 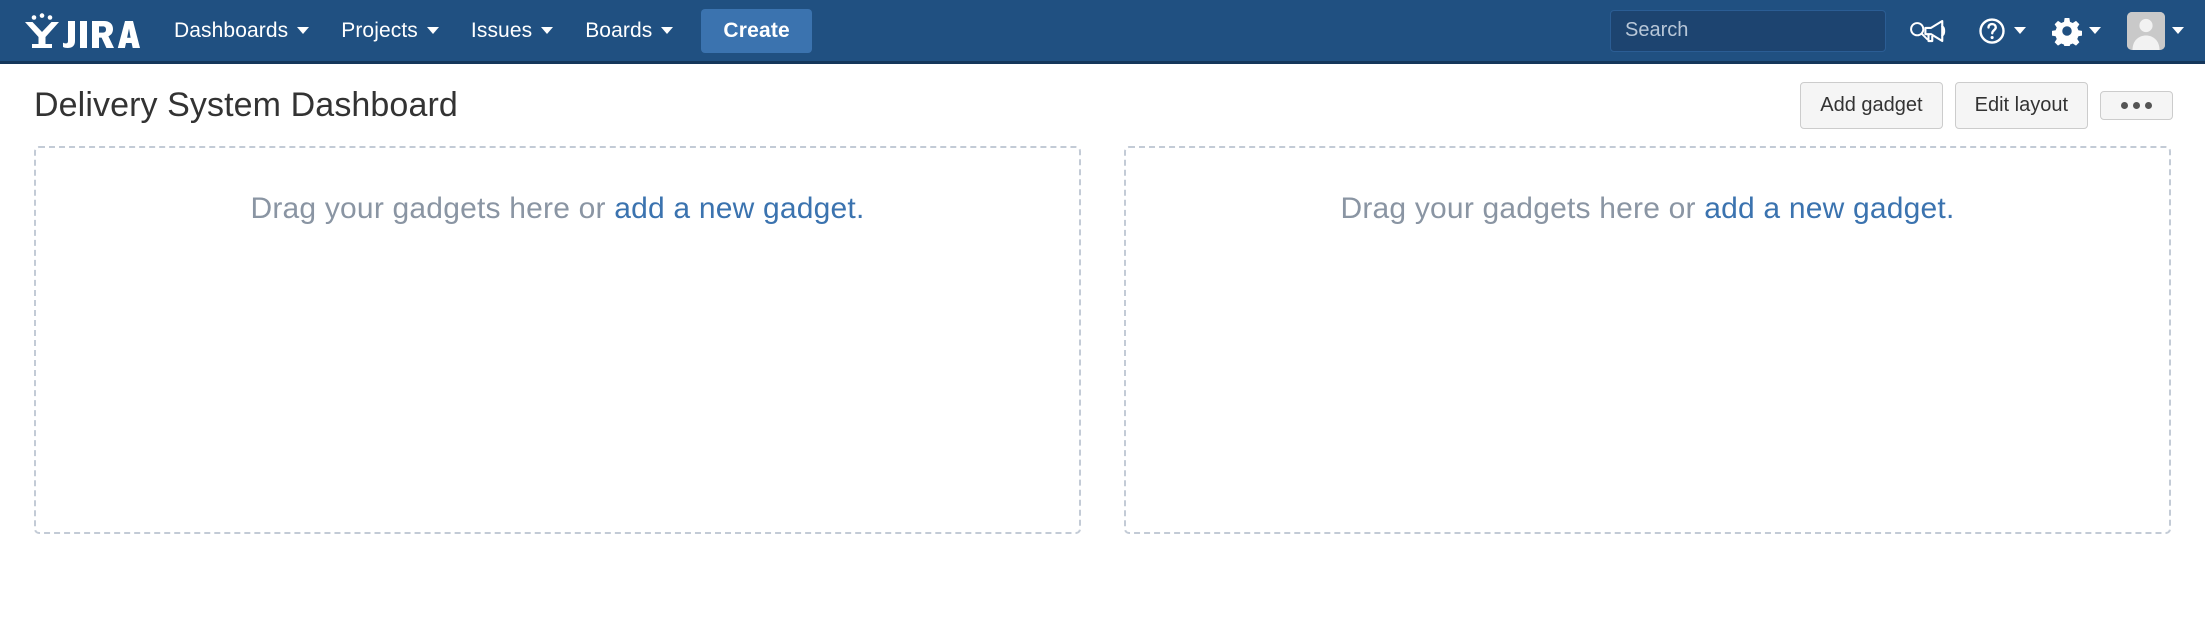 I want to click on jira-logo, so click(x=79, y=30).